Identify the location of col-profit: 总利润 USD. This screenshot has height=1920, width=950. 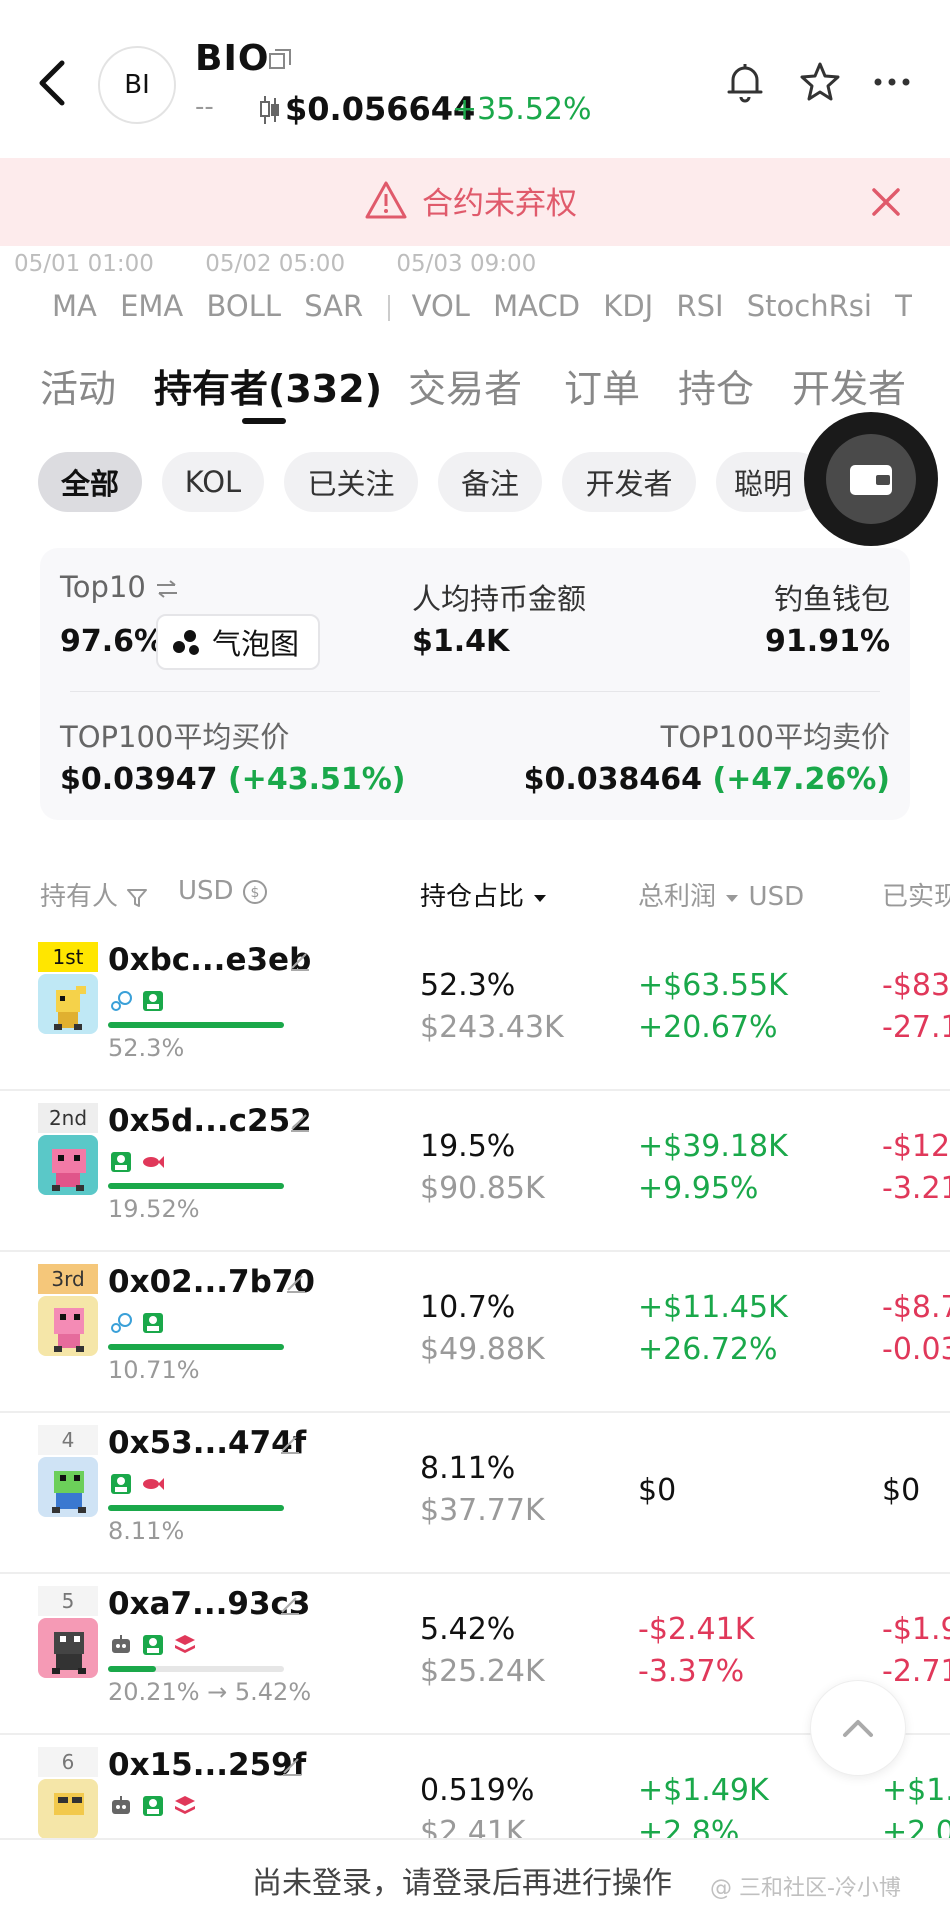
(721, 894).